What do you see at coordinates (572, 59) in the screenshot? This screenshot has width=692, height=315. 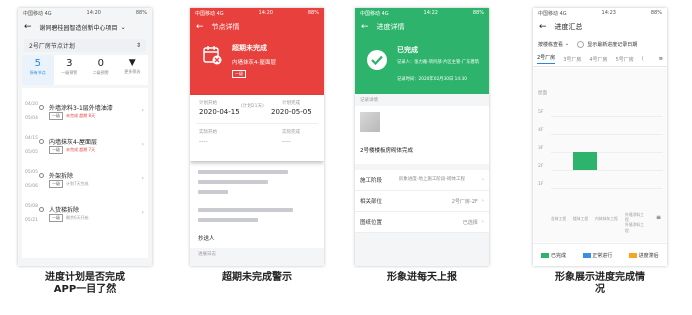 I see `tab-building-3: 3号厂房` at bounding box center [572, 59].